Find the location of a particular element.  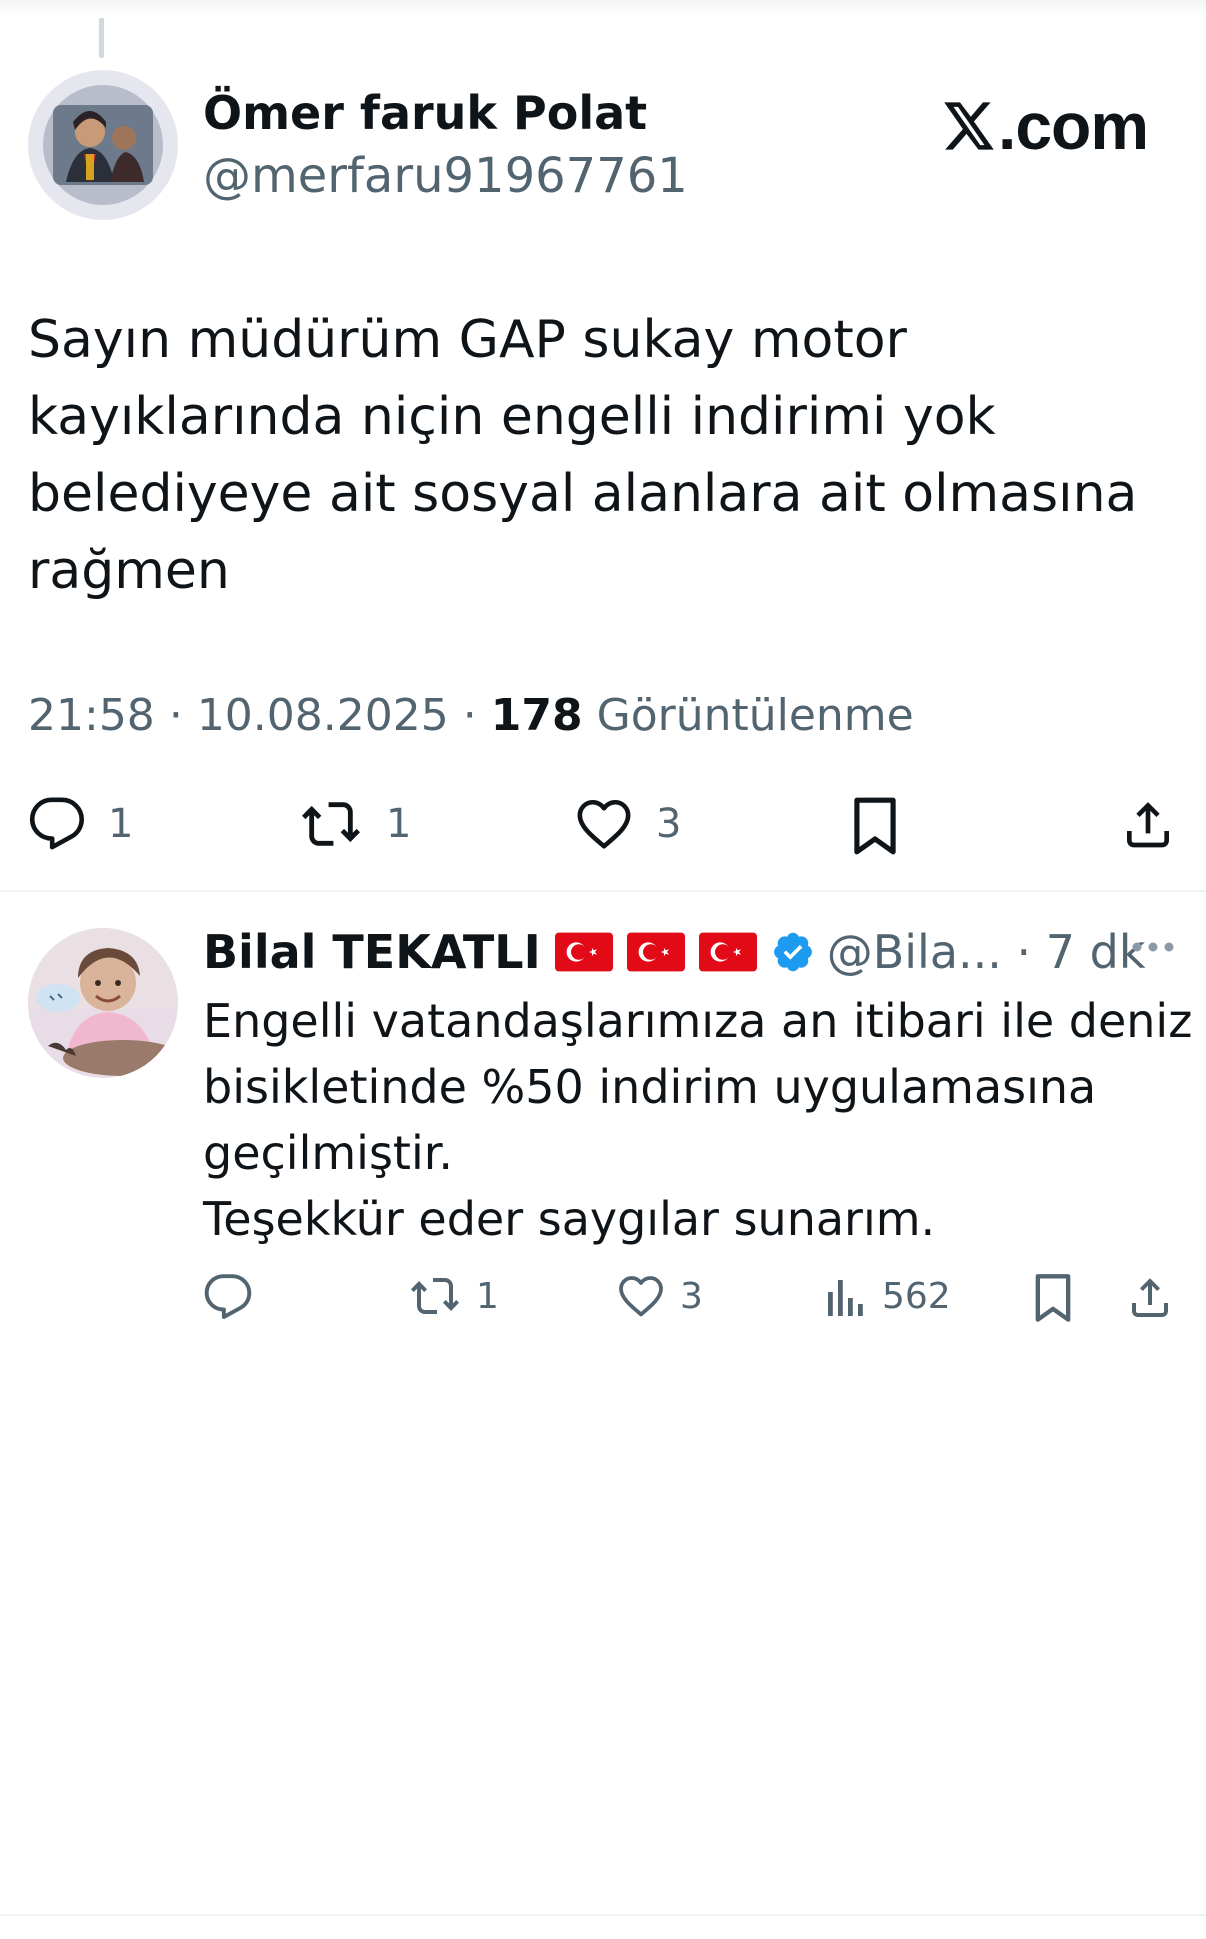

share-button is located at coordinates (1148, 824).